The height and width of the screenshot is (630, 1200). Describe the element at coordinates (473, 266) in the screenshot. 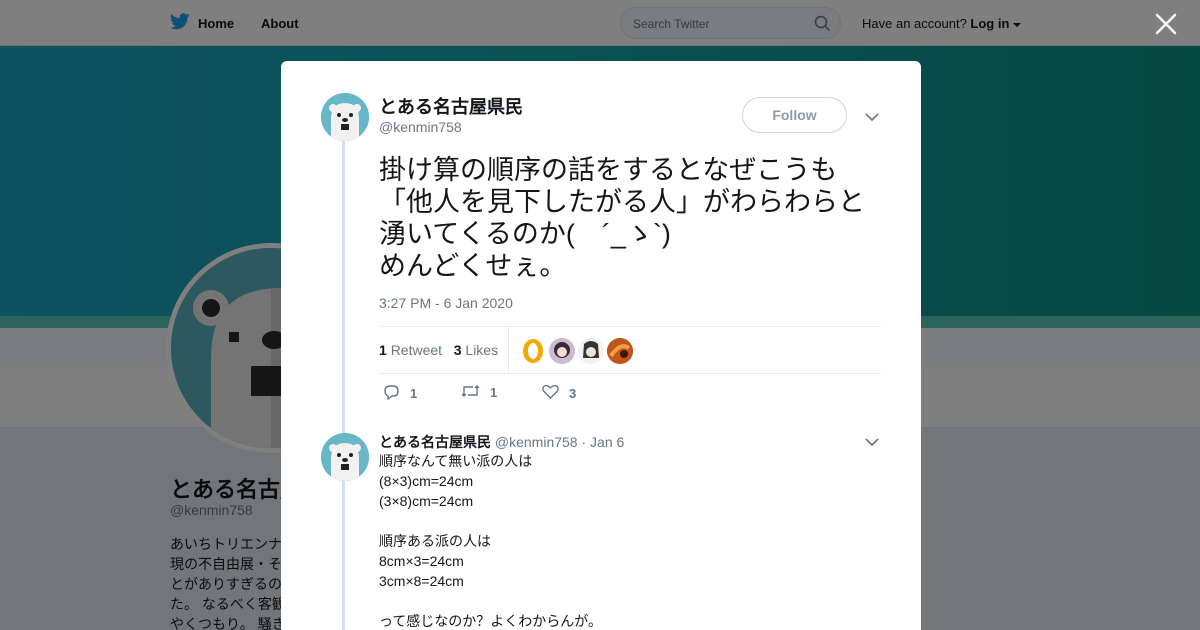

I see `tweet-text-line: めんどくせぇ。` at that location.